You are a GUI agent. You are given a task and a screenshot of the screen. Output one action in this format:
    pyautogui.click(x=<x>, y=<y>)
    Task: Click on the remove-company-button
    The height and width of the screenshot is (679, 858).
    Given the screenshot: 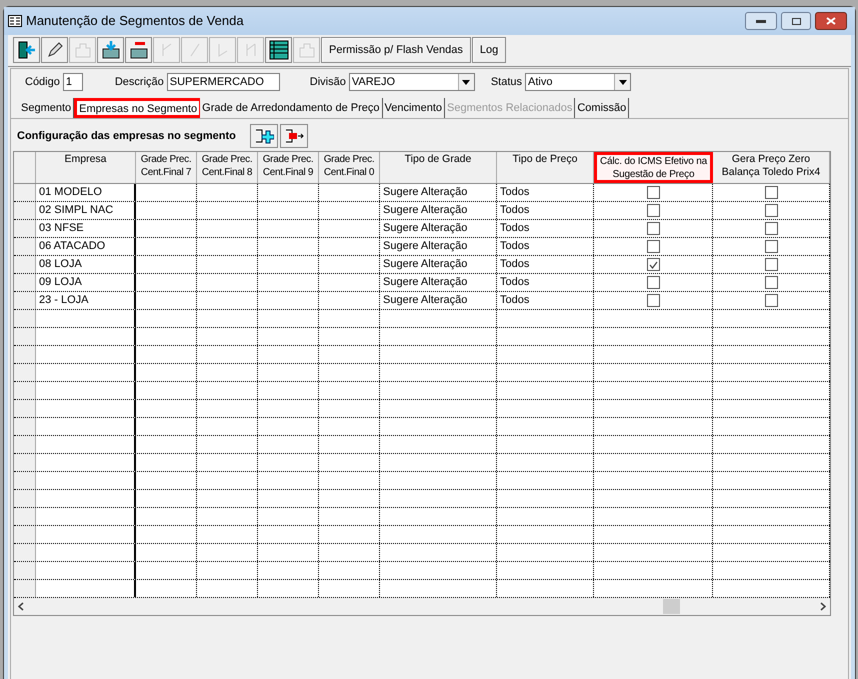 What is the action you would take?
    pyautogui.click(x=294, y=136)
    